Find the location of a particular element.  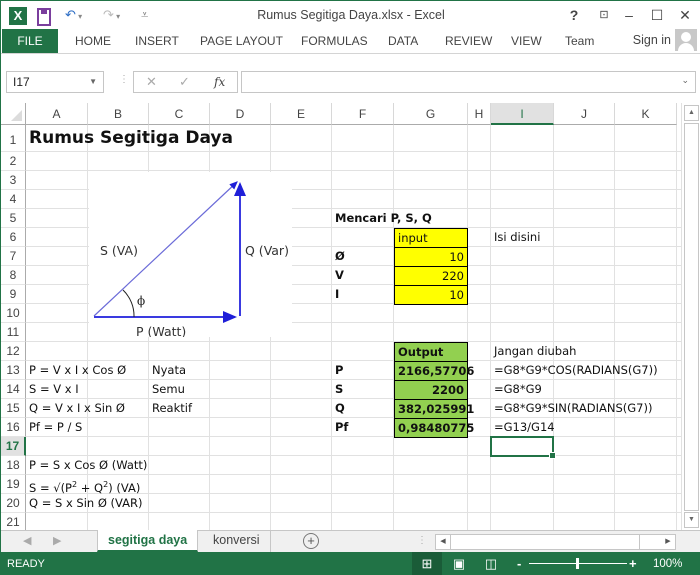

insert-function-icon: fx is located at coordinates (219, 82).